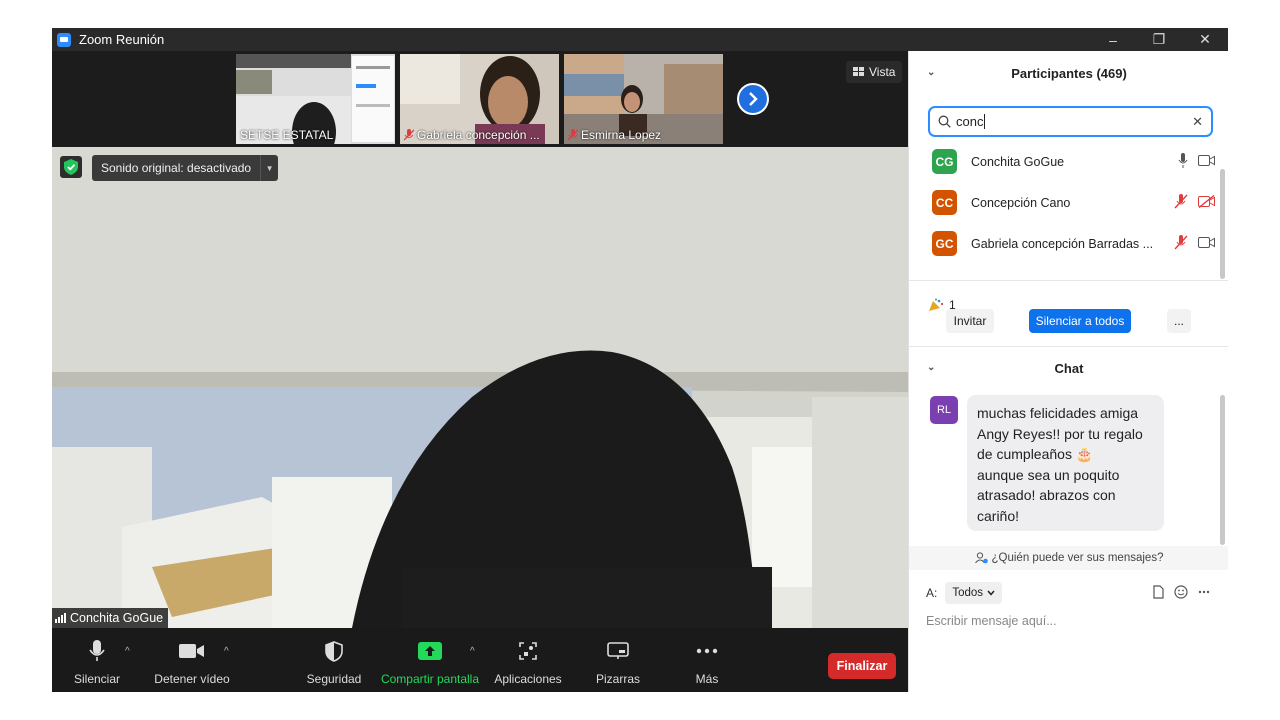  What do you see at coordinates (944, 121) in the screenshot?
I see `search-icon` at bounding box center [944, 121].